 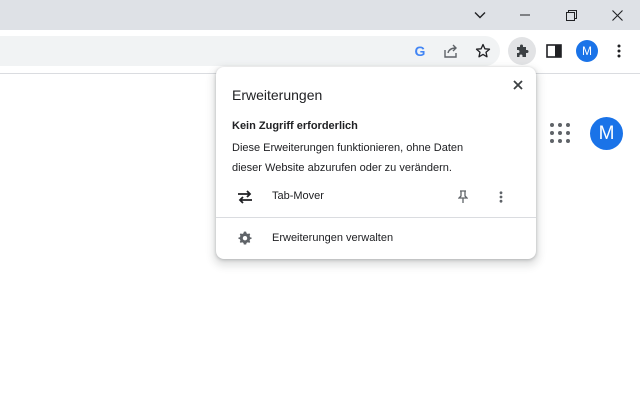 I want to click on gear-icon, so click(x=245, y=238).